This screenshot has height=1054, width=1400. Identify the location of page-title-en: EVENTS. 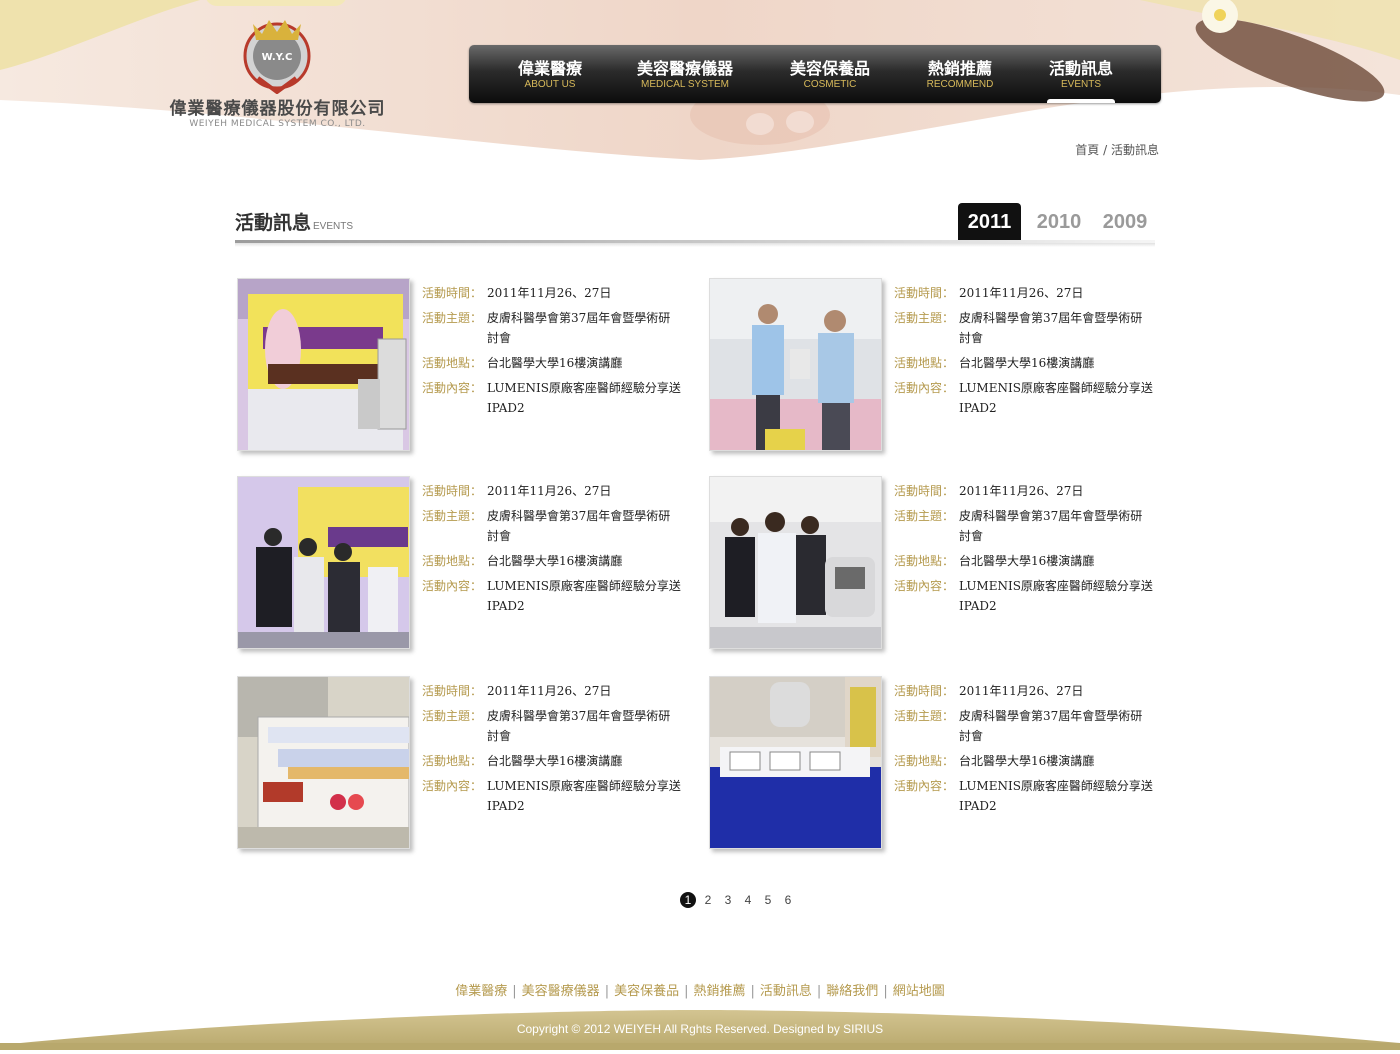
(333, 226).